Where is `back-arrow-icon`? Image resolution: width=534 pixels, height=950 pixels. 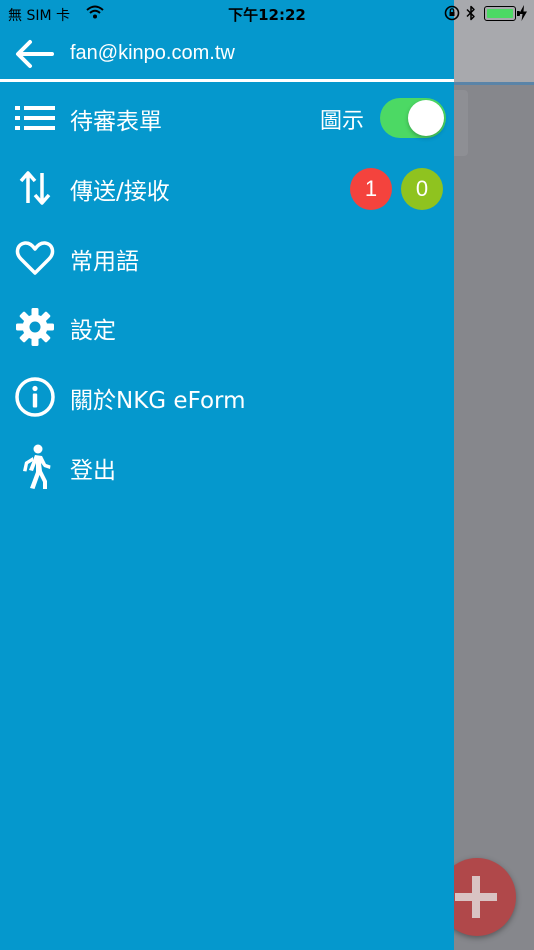 back-arrow-icon is located at coordinates (35, 54).